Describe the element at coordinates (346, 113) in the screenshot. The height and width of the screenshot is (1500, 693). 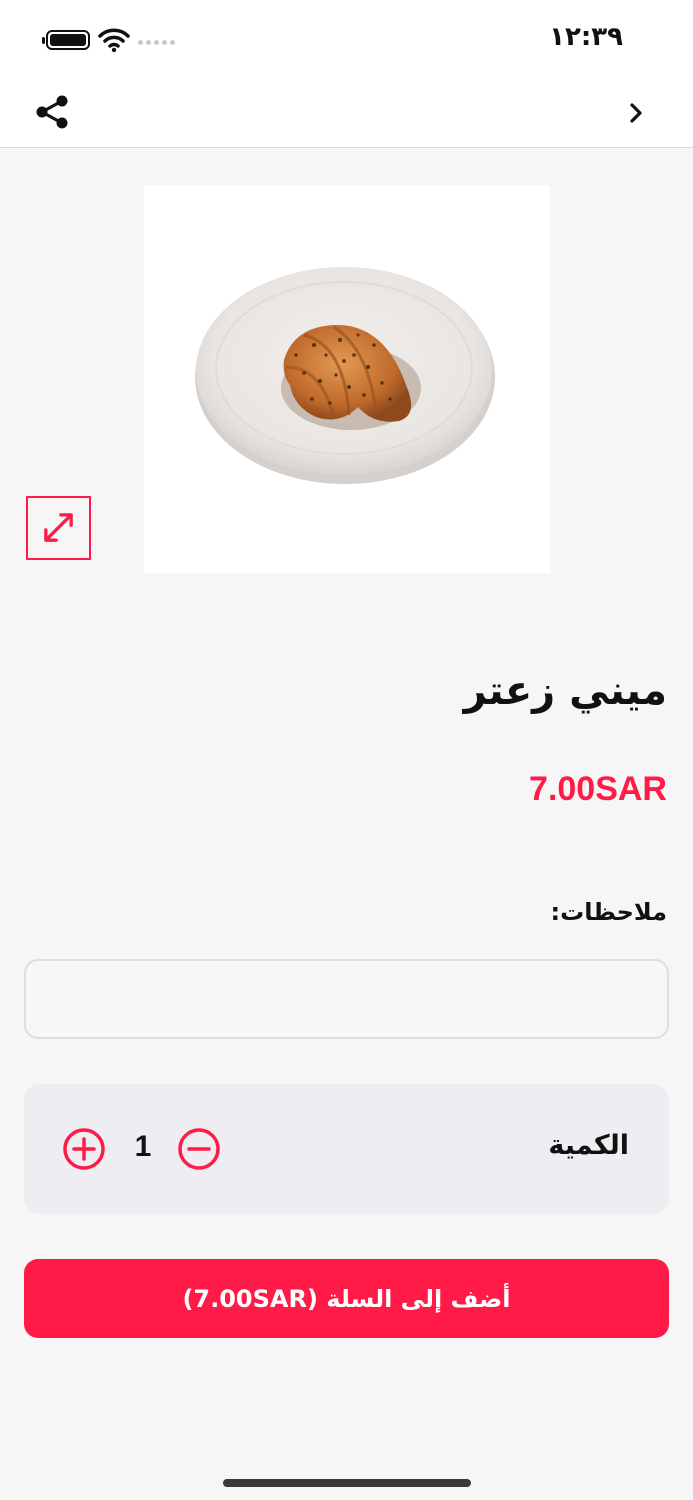
I see `top-nav-bar` at that location.